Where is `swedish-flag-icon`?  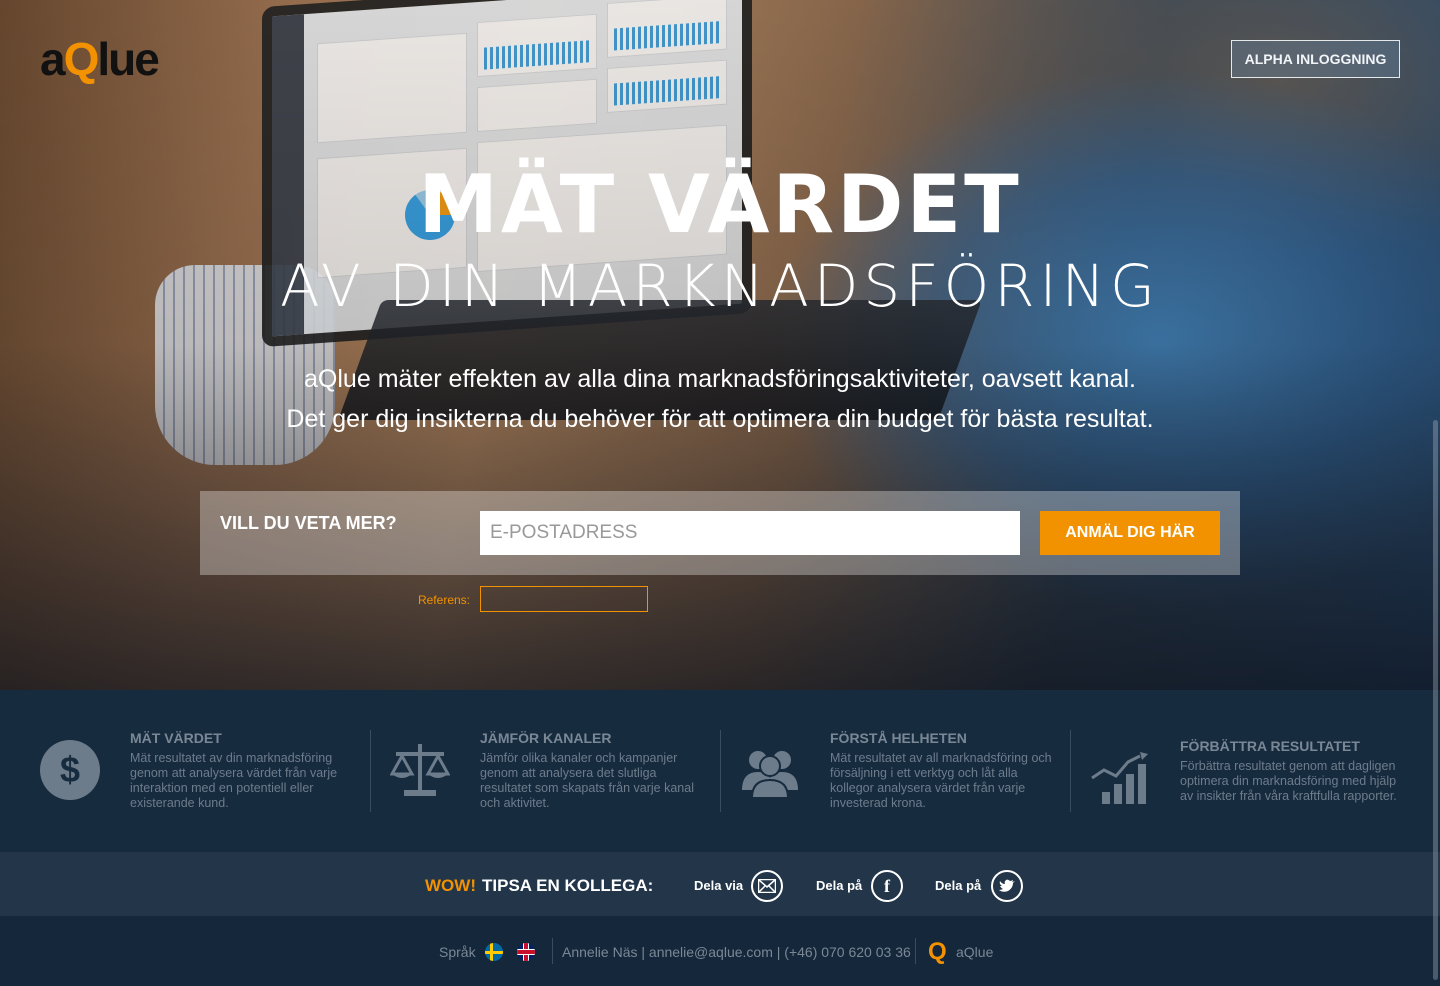
swedish-flag-icon is located at coordinates (494, 952).